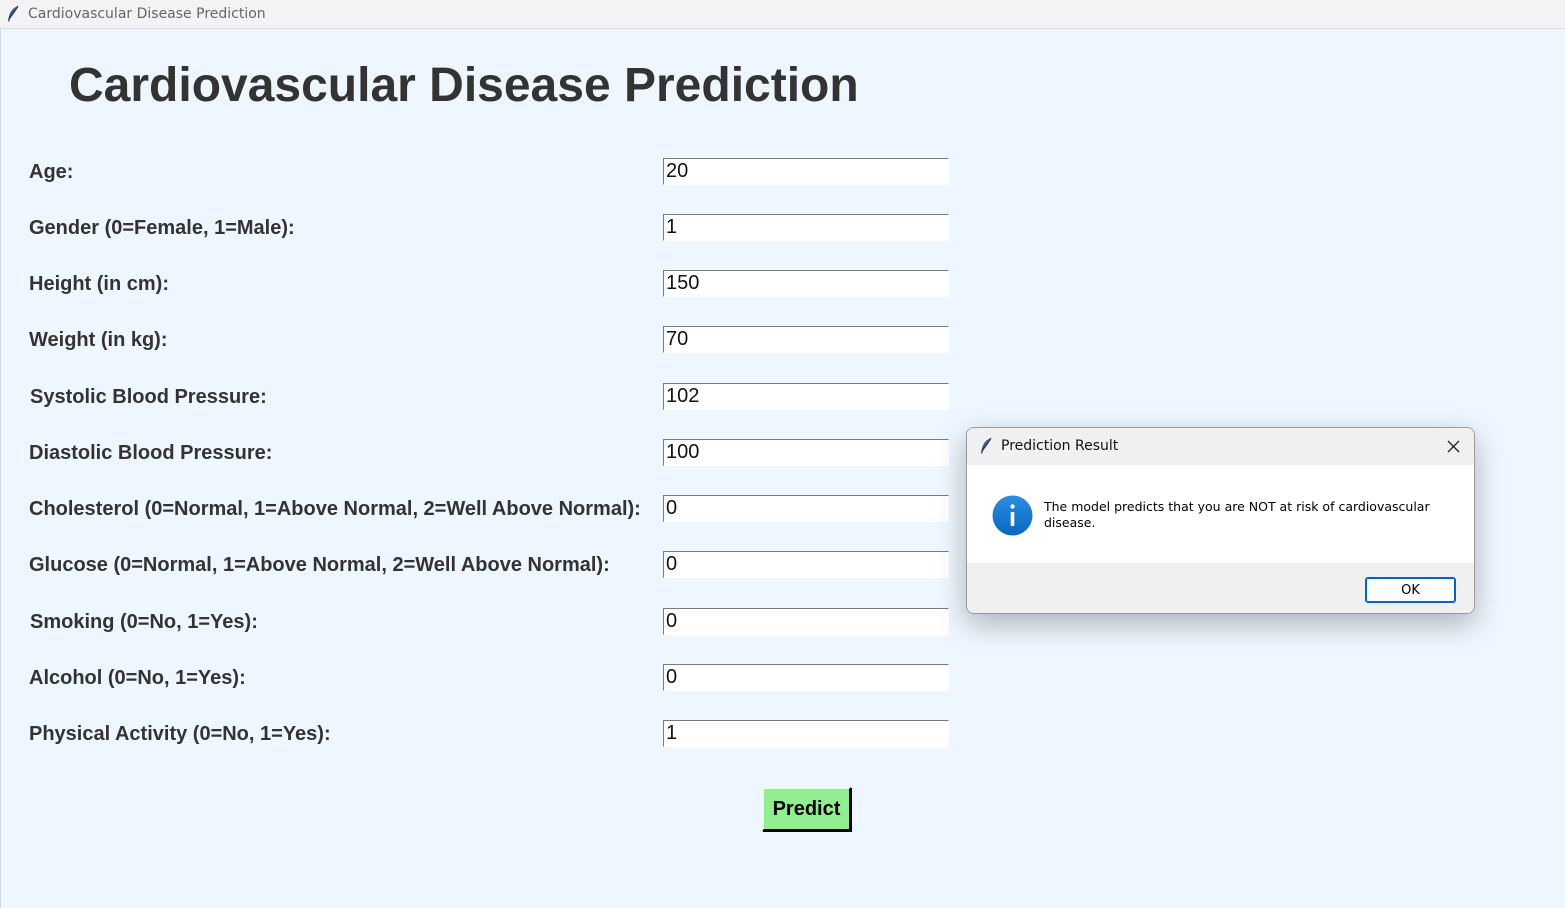 The image size is (1565, 908). What do you see at coordinates (1060, 446) in the screenshot?
I see `dialog-title: Prediction Result` at bounding box center [1060, 446].